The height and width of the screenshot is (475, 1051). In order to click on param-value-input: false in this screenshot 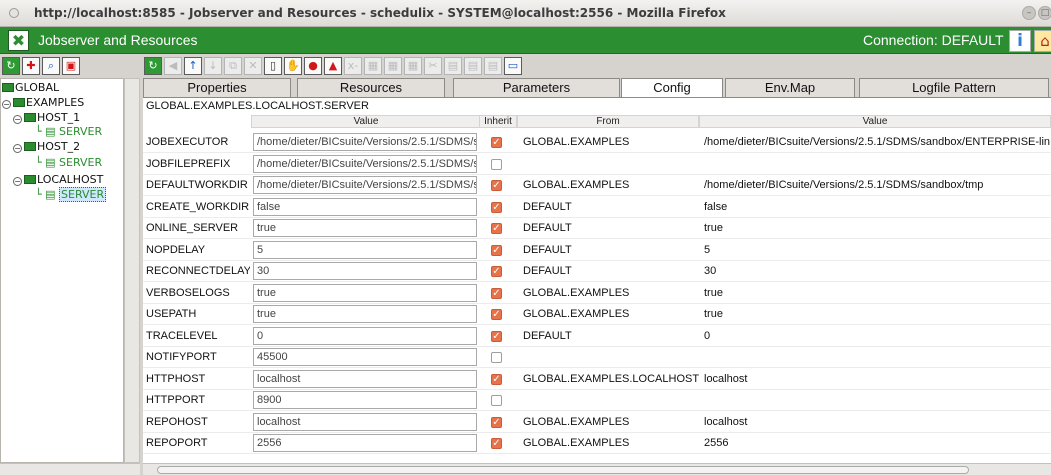, I will do `click(365, 206)`.